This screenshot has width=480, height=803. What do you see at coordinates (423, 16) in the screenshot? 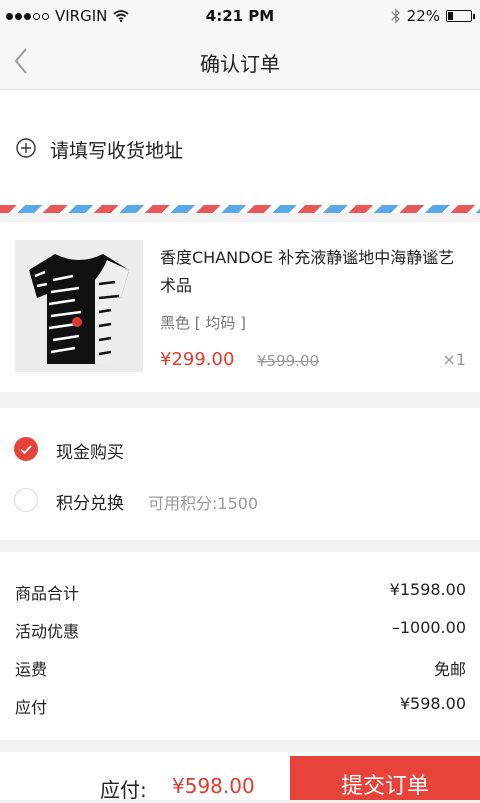
I see `battery-percent: 22%` at bounding box center [423, 16].